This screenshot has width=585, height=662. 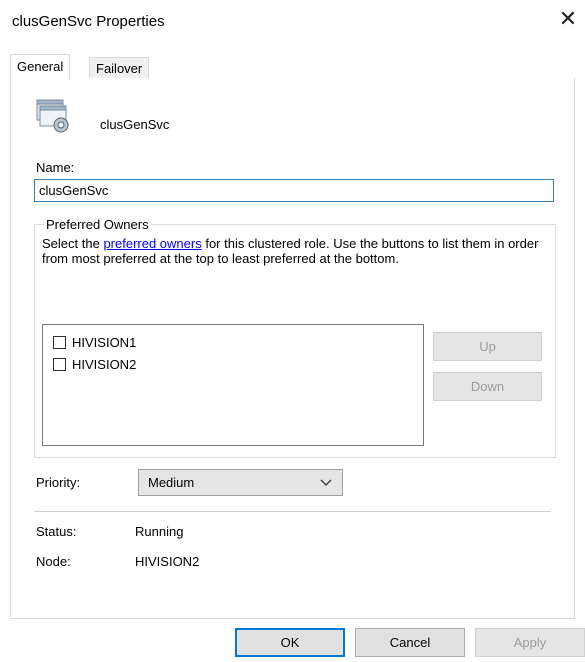 I want to click on node-value: HIVISION2, so click(x=167, y=561).